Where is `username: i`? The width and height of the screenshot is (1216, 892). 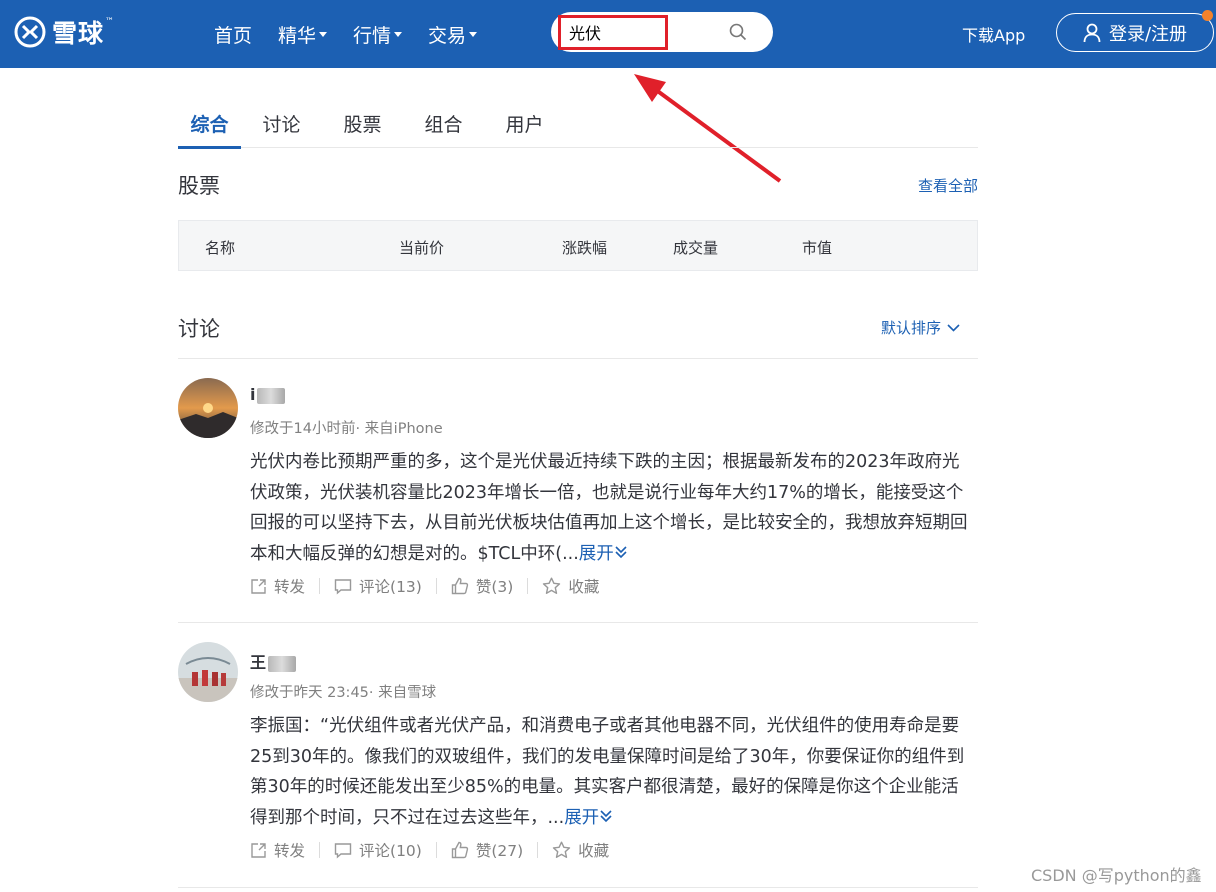 username: i is located at coordinates (268, 394).